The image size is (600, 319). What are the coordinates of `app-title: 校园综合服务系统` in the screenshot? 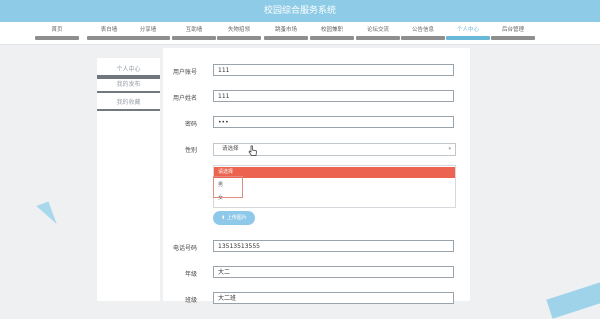 It's located at (299, 11).